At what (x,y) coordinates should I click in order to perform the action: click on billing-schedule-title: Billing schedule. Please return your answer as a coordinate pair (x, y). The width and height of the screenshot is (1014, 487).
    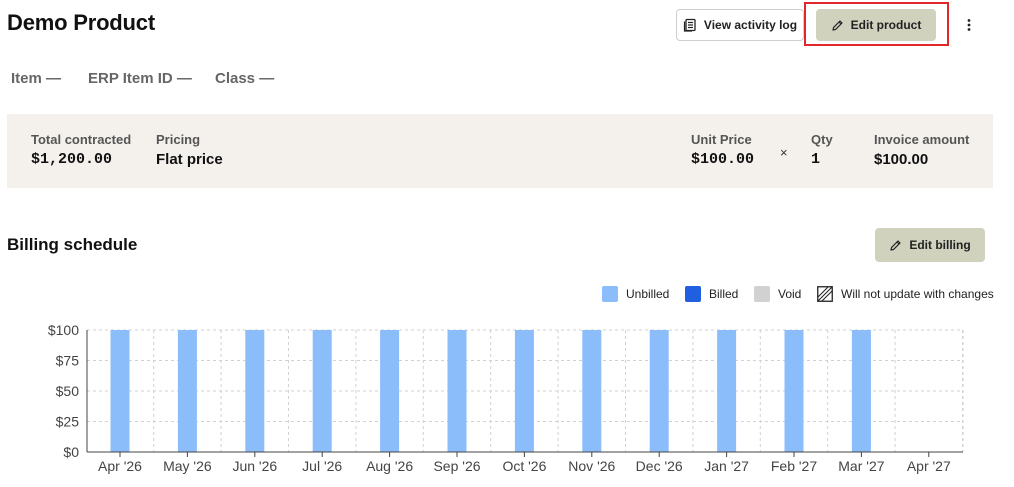
    Looking at the image, I should click on (72, 244).